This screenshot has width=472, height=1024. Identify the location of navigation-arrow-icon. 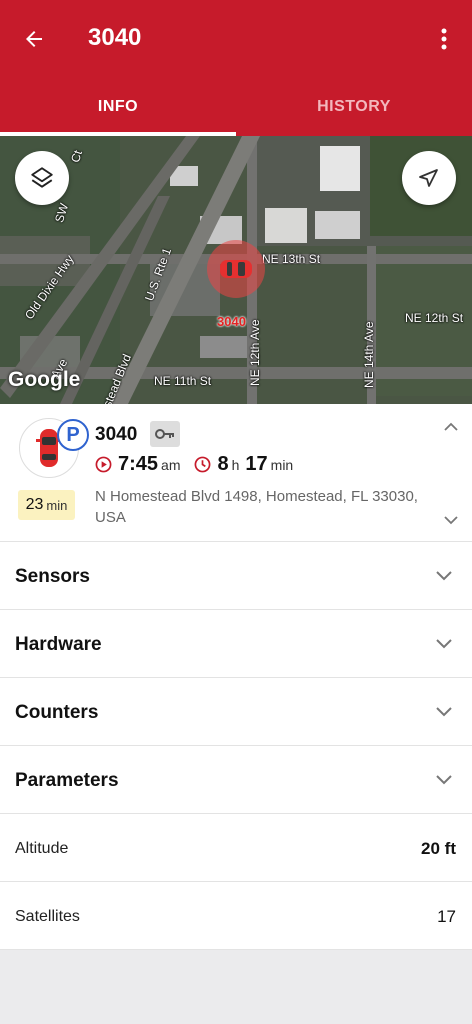
(428, 178).